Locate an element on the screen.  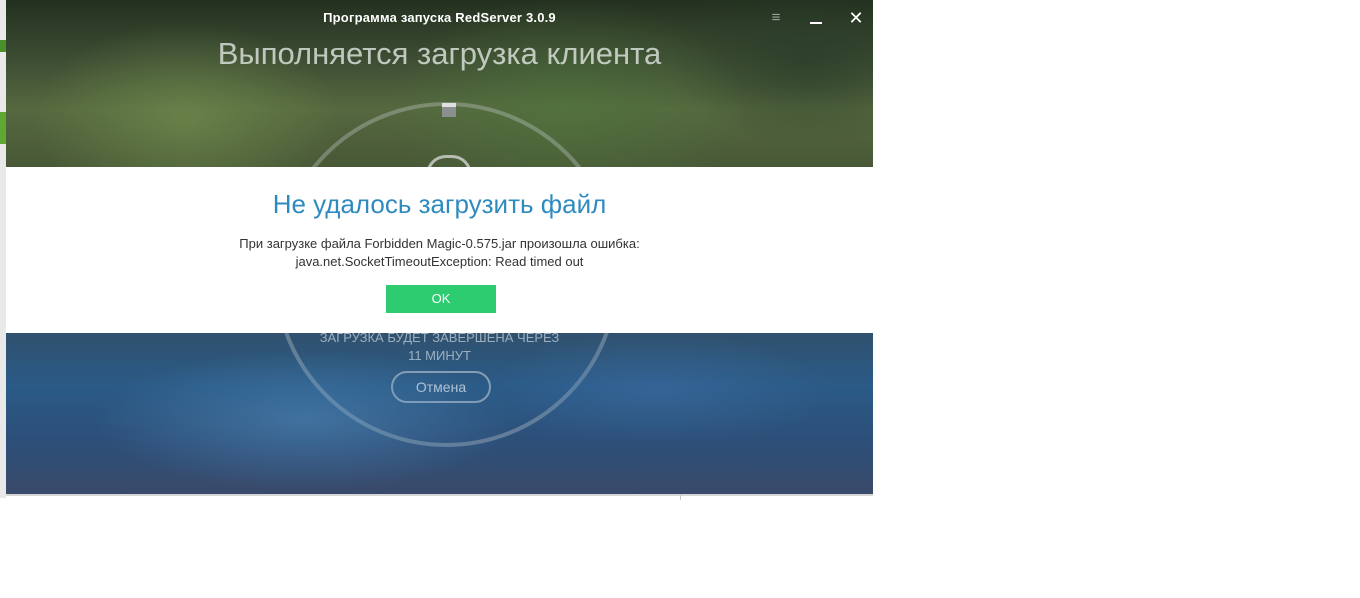
minimize-icon is located at coordinates (816, 18).